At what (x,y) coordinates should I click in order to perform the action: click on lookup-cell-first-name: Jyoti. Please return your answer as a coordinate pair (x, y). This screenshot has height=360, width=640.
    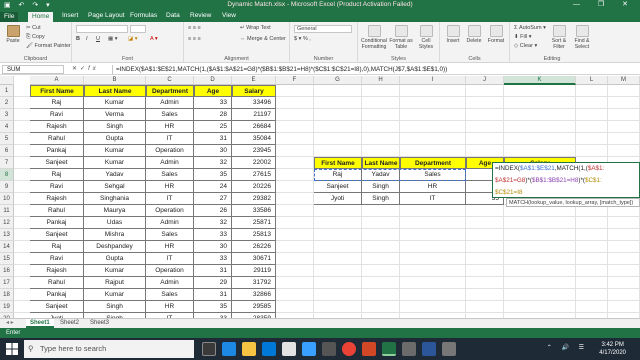
    Looking at the image, I should click on (338, 199).